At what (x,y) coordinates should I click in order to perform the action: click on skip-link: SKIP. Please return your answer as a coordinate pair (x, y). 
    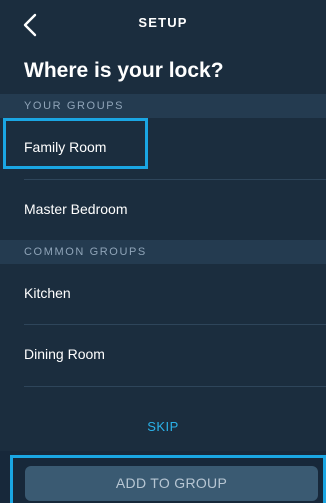
    Looking at the image, I should click on (163, 426).